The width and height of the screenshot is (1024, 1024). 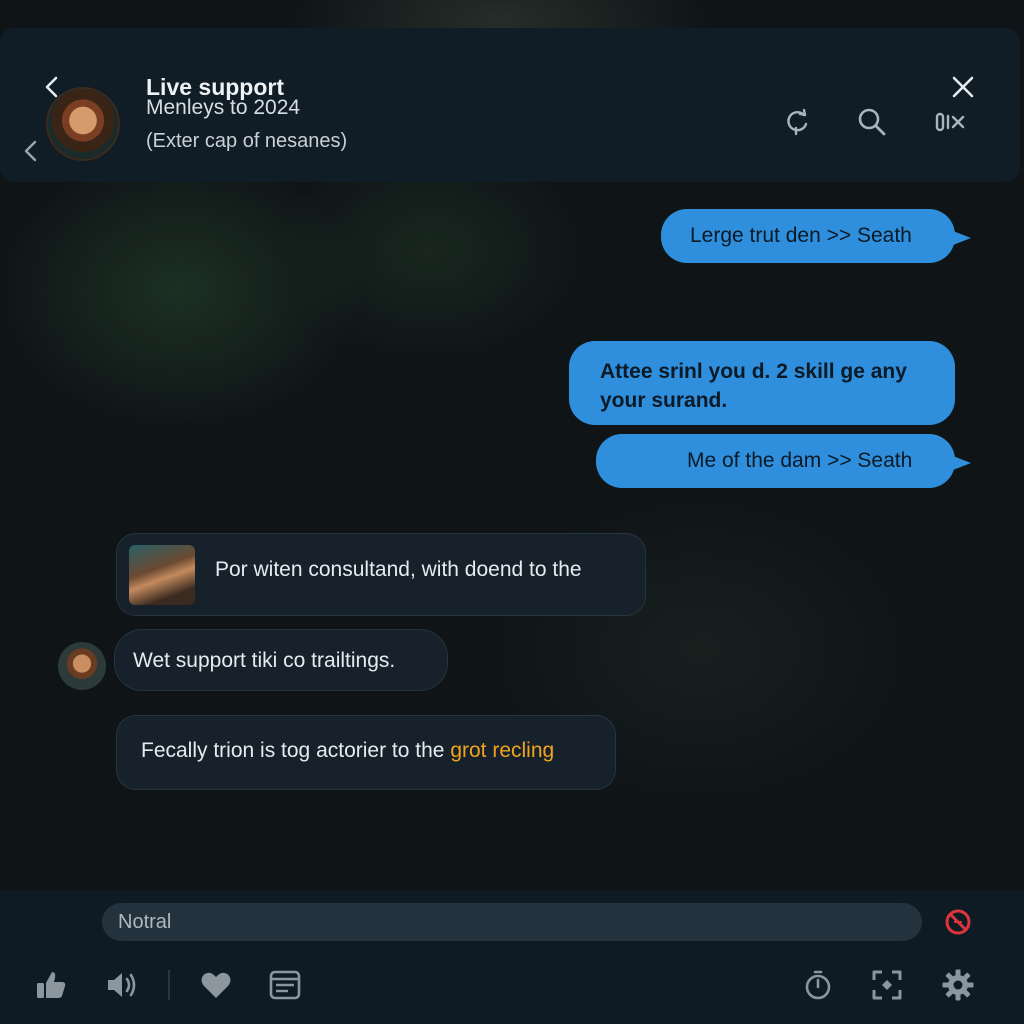 What do you see at coordinates (963, 87) in the screenshot?
I see `close-icon` at bounding box center [963, 87].